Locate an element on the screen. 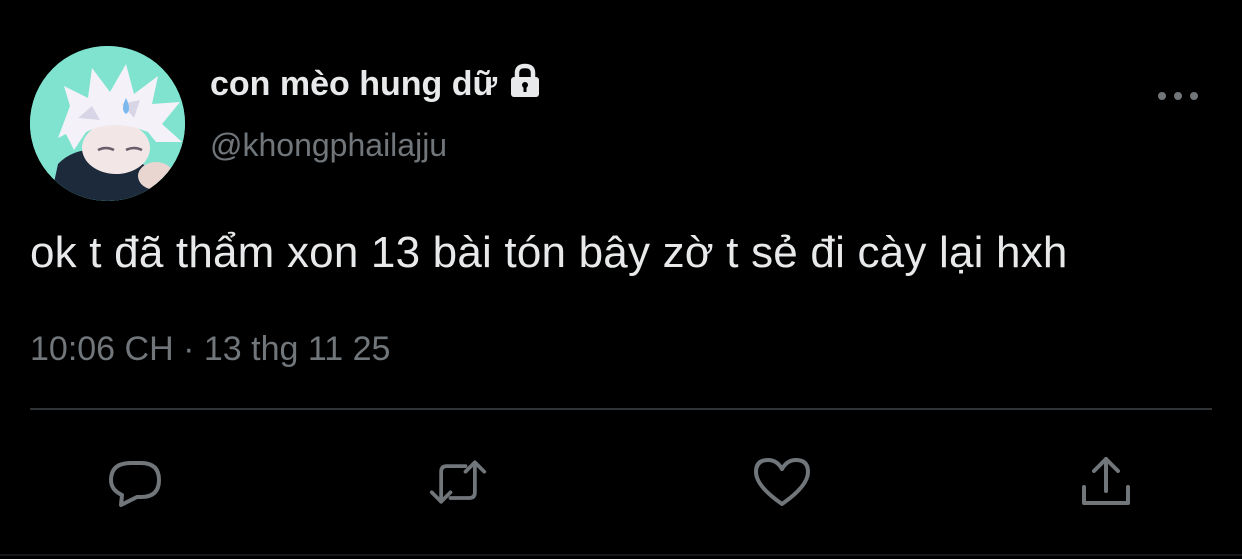 The image size is (1242, 559). user-avatar is located at coordinates (107, 123).